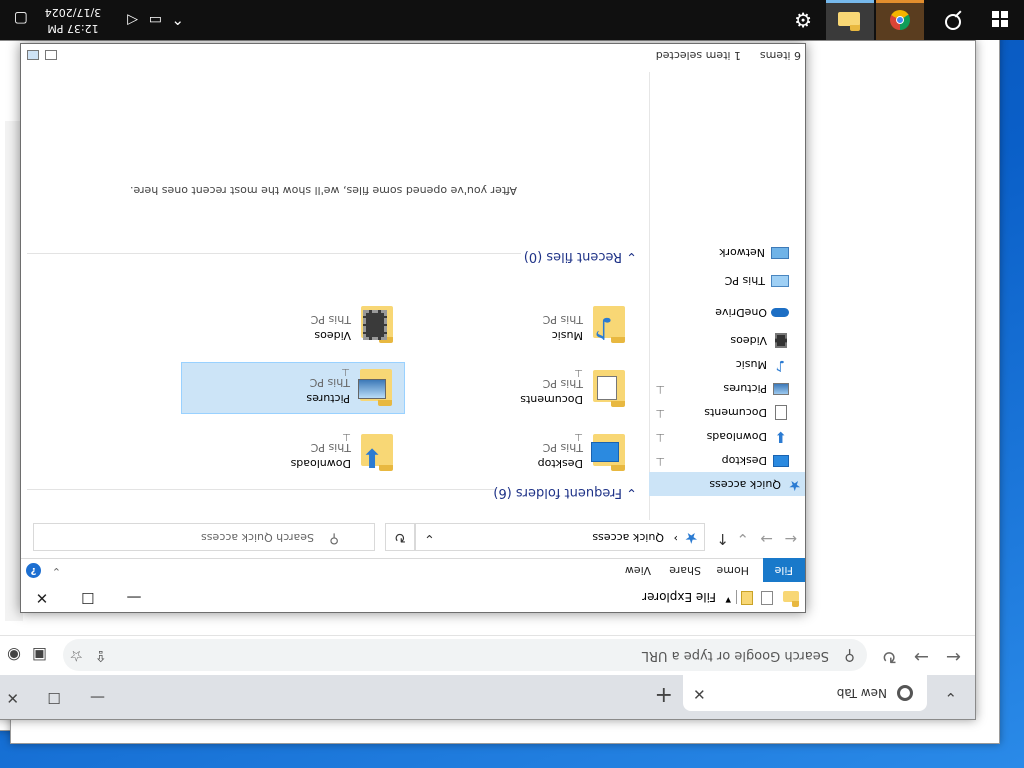 This screenshot has width=1024, height=768. Describe the element at coordinates (742, 539) in the screenshot. I see `recent-locations-icon: ⌄` at that location.